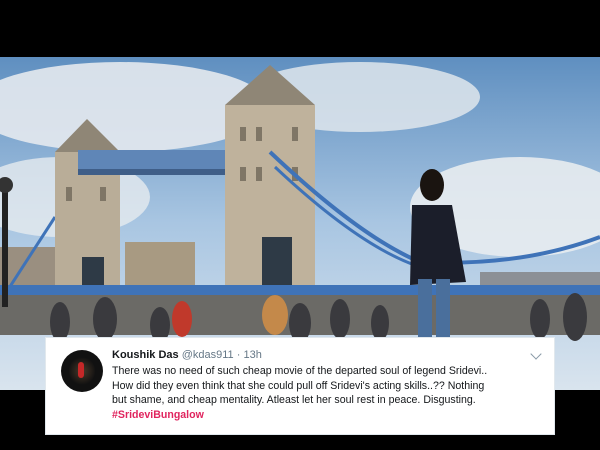 This screenshot has width=600, height=450. What do you see at coordinates (145, 355) in the screenshot?
I see `author-name: Koushik Das` at bounding box center [145, 355].